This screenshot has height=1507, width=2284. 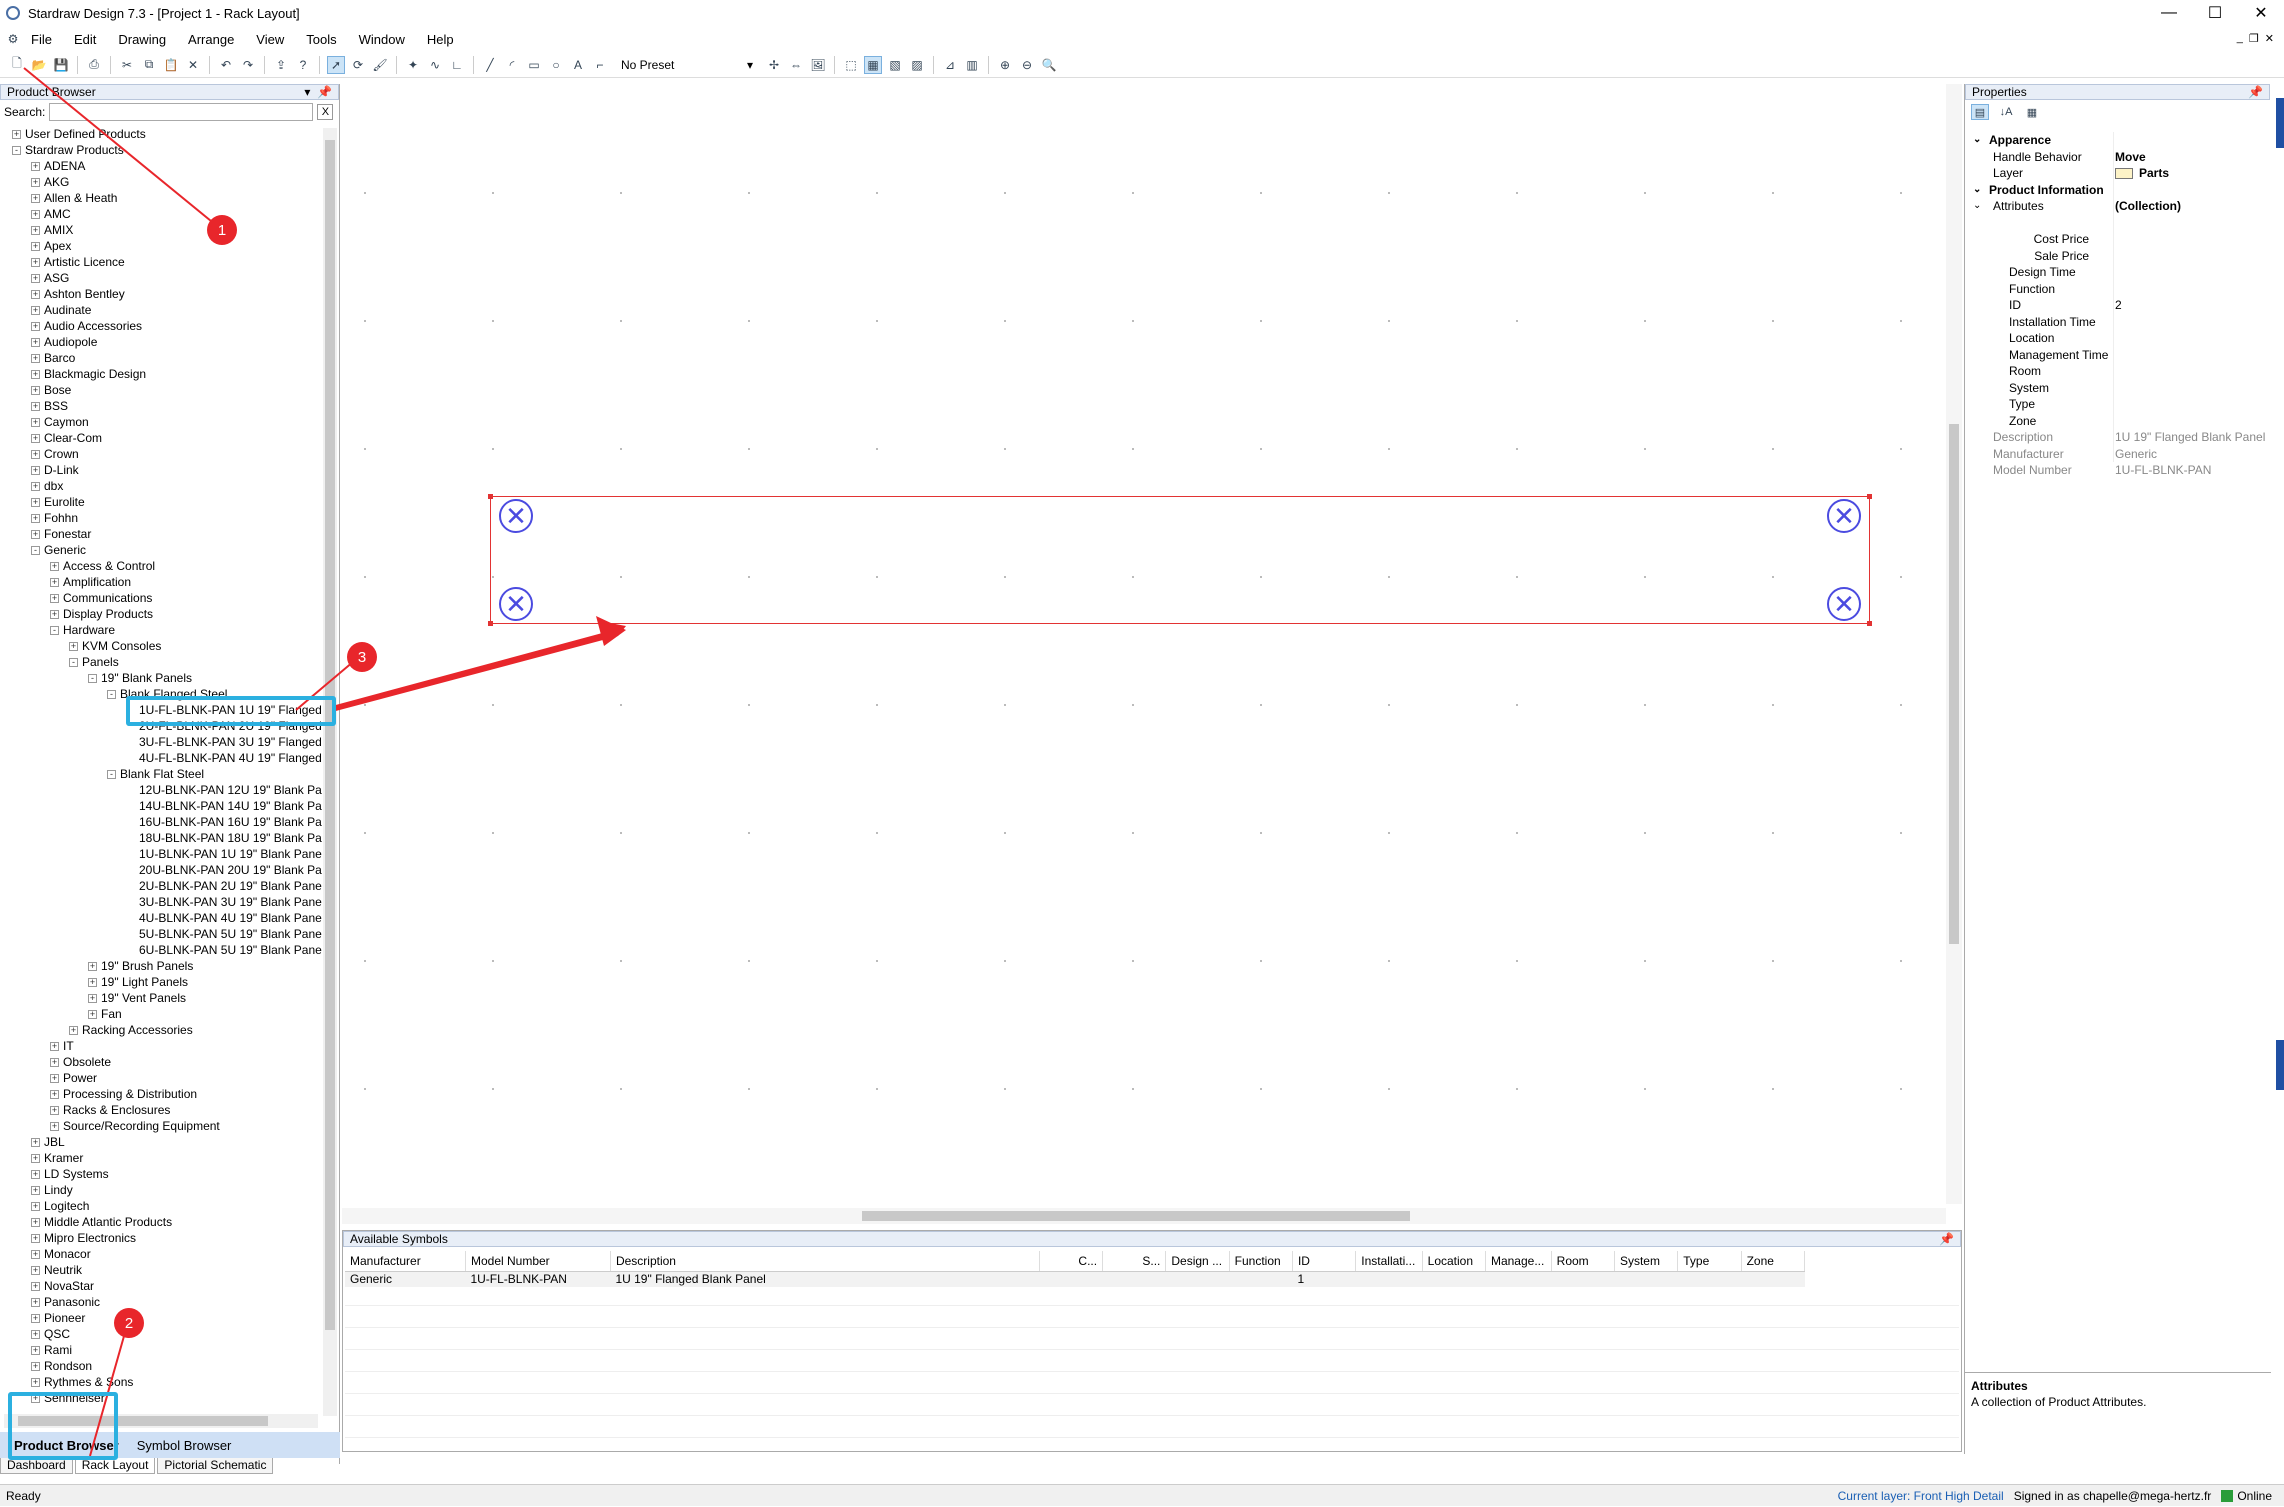 What do you see at coordinates (224, 950) in the screenshot?
I see `tree-leaf: 6U-BLNK-PAN 5U 19" Blank Panel` at bounding box center [224, 950].